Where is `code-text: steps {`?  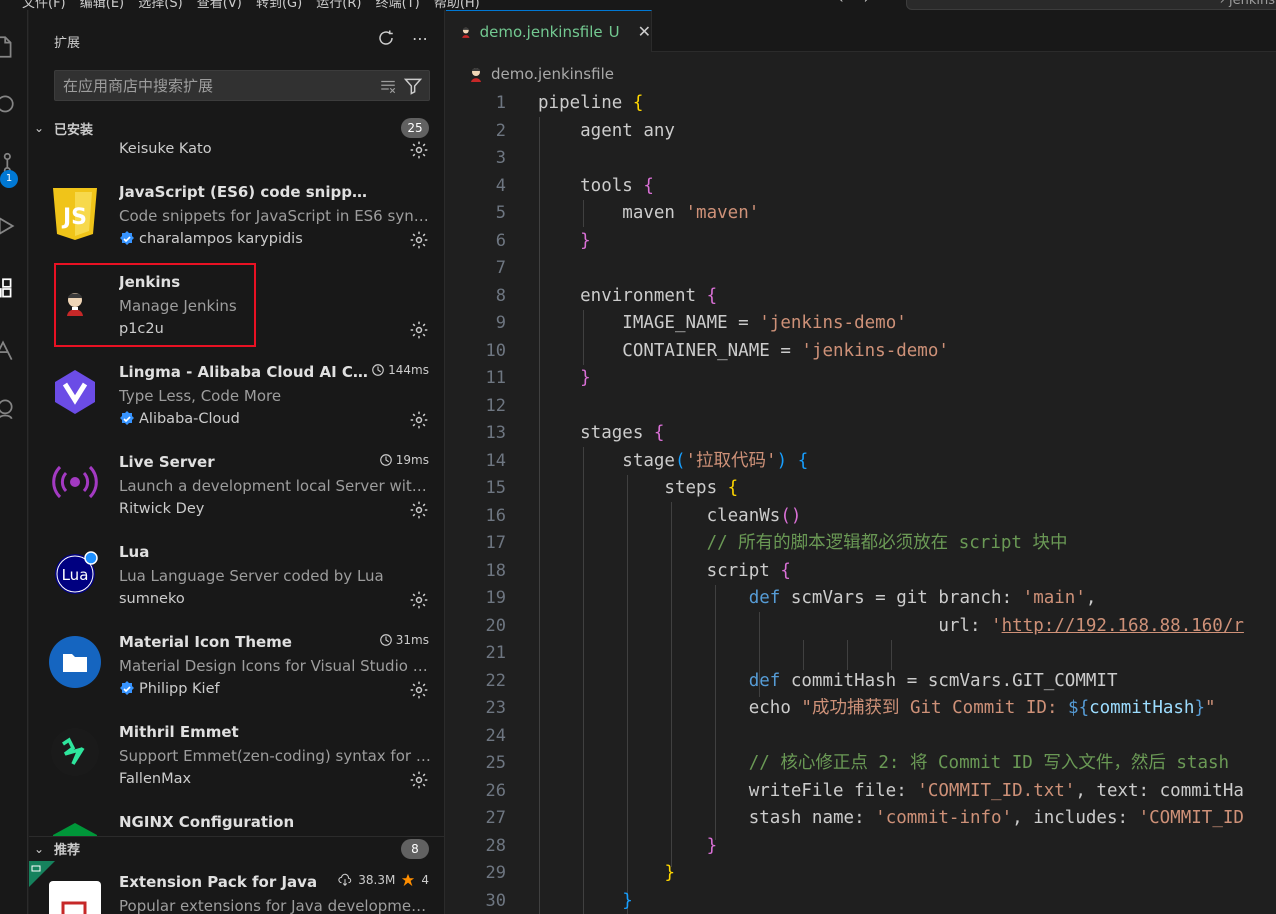
code-text: steps { is located at coordinates (638, 488).